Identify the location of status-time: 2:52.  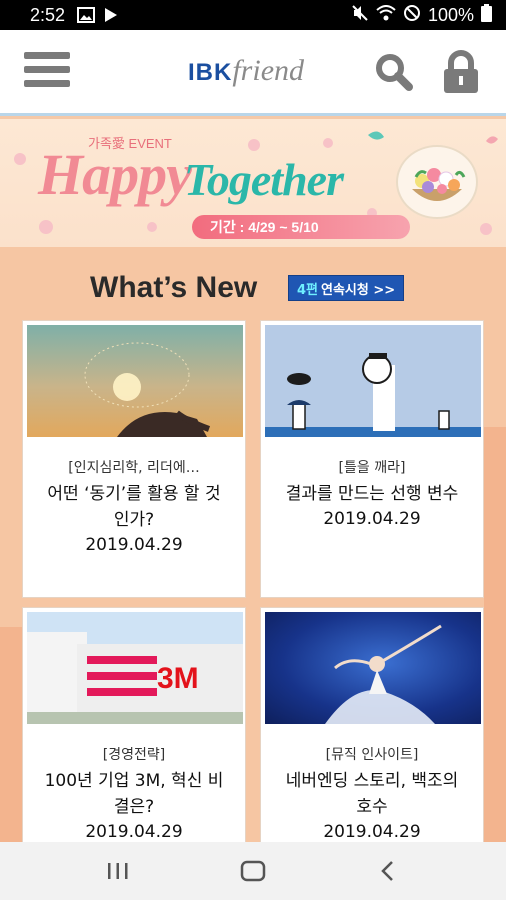
(48, 14).